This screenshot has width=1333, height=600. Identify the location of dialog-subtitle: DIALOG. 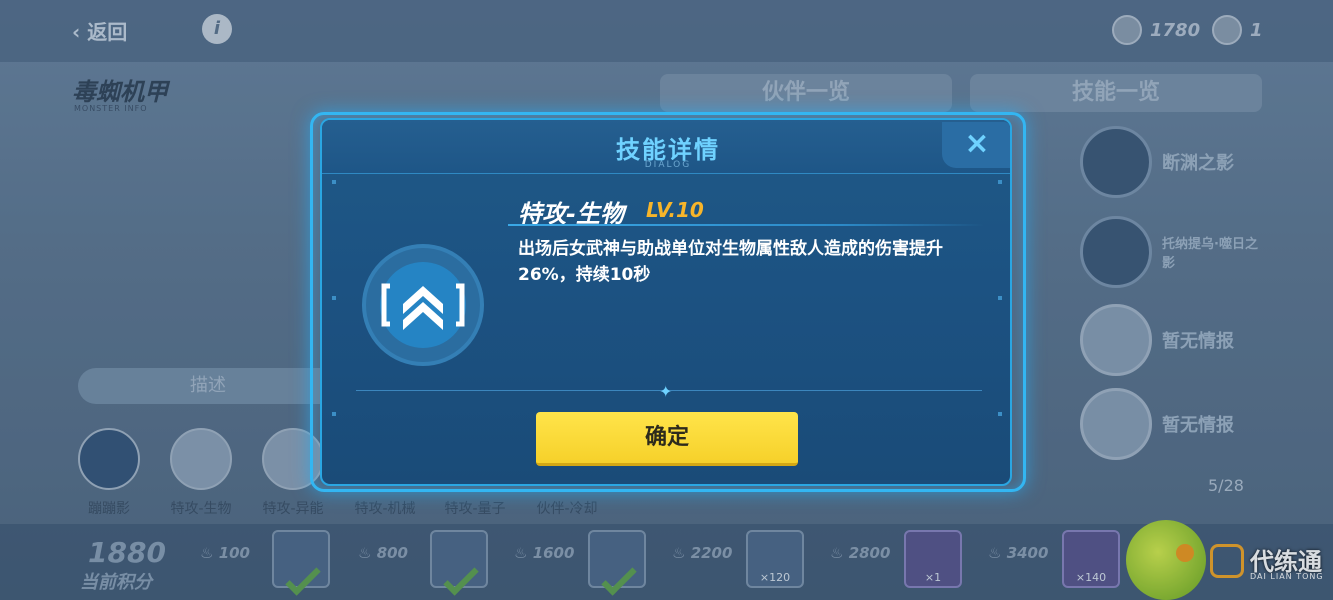
(668, 165).